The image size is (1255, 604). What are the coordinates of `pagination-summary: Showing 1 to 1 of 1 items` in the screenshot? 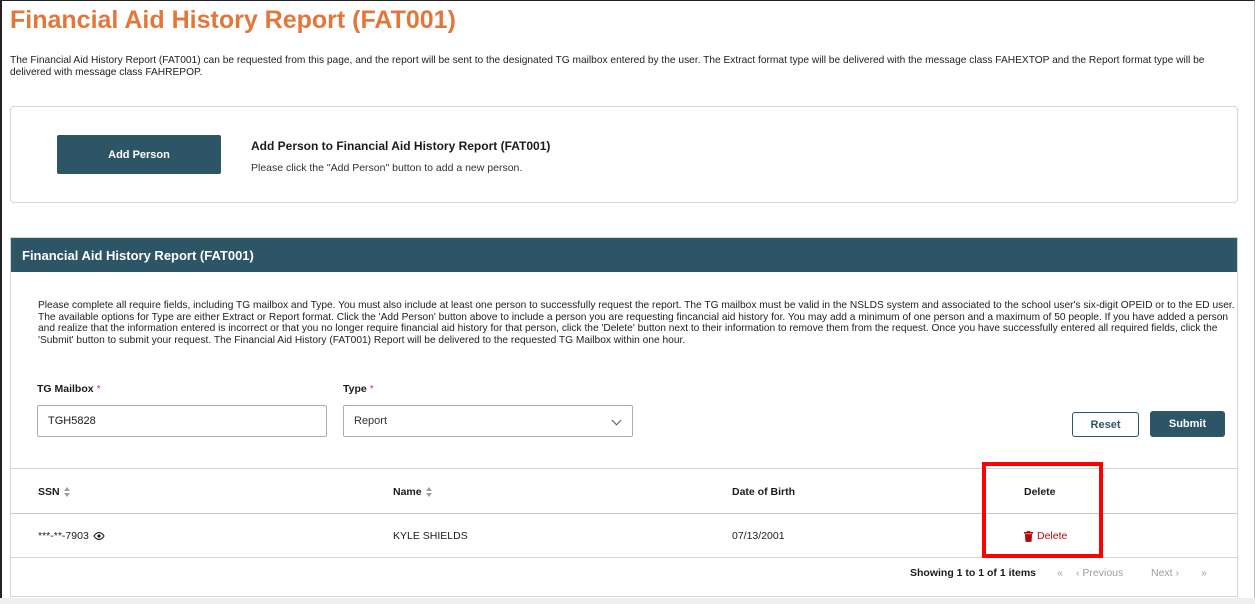 It's located at (973, 573).